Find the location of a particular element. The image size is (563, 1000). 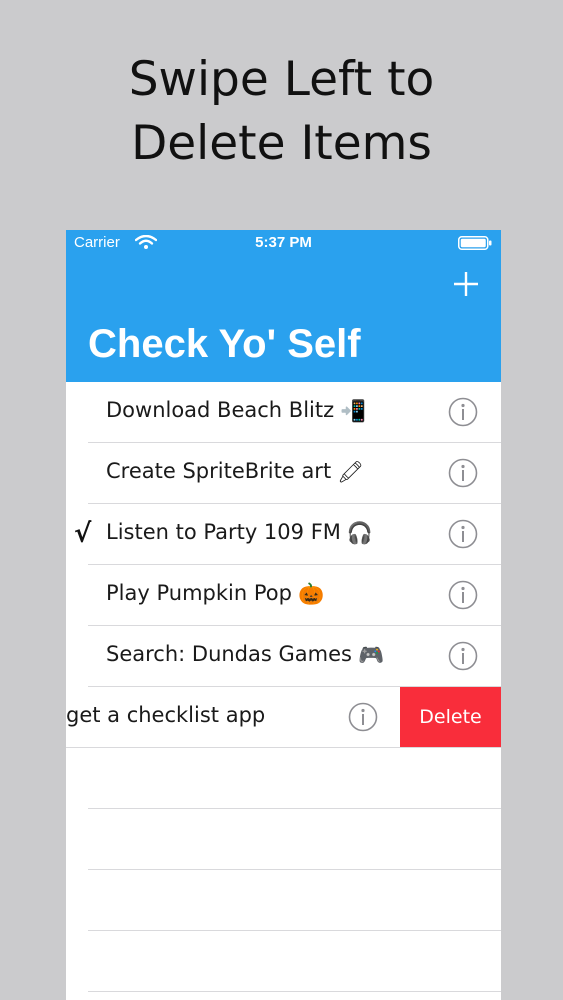

add-item-plus-icon is located at coordinates (466, 284).